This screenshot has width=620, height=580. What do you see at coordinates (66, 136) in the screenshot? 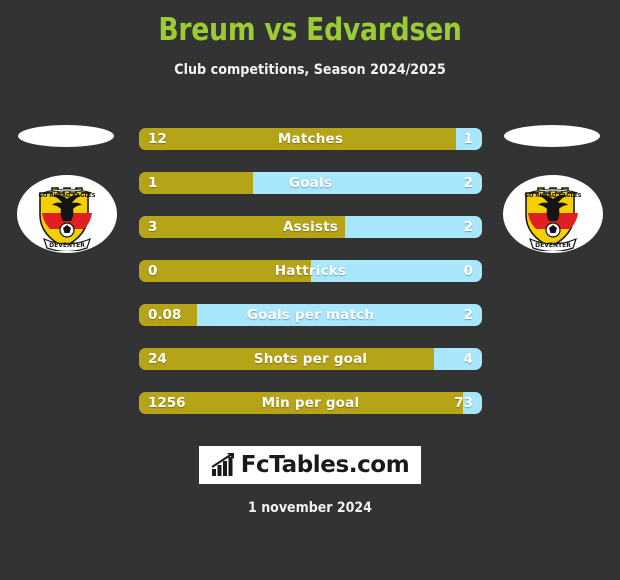
I see `home-team-placeholder-ellipse` at bounding box center [66, 136].